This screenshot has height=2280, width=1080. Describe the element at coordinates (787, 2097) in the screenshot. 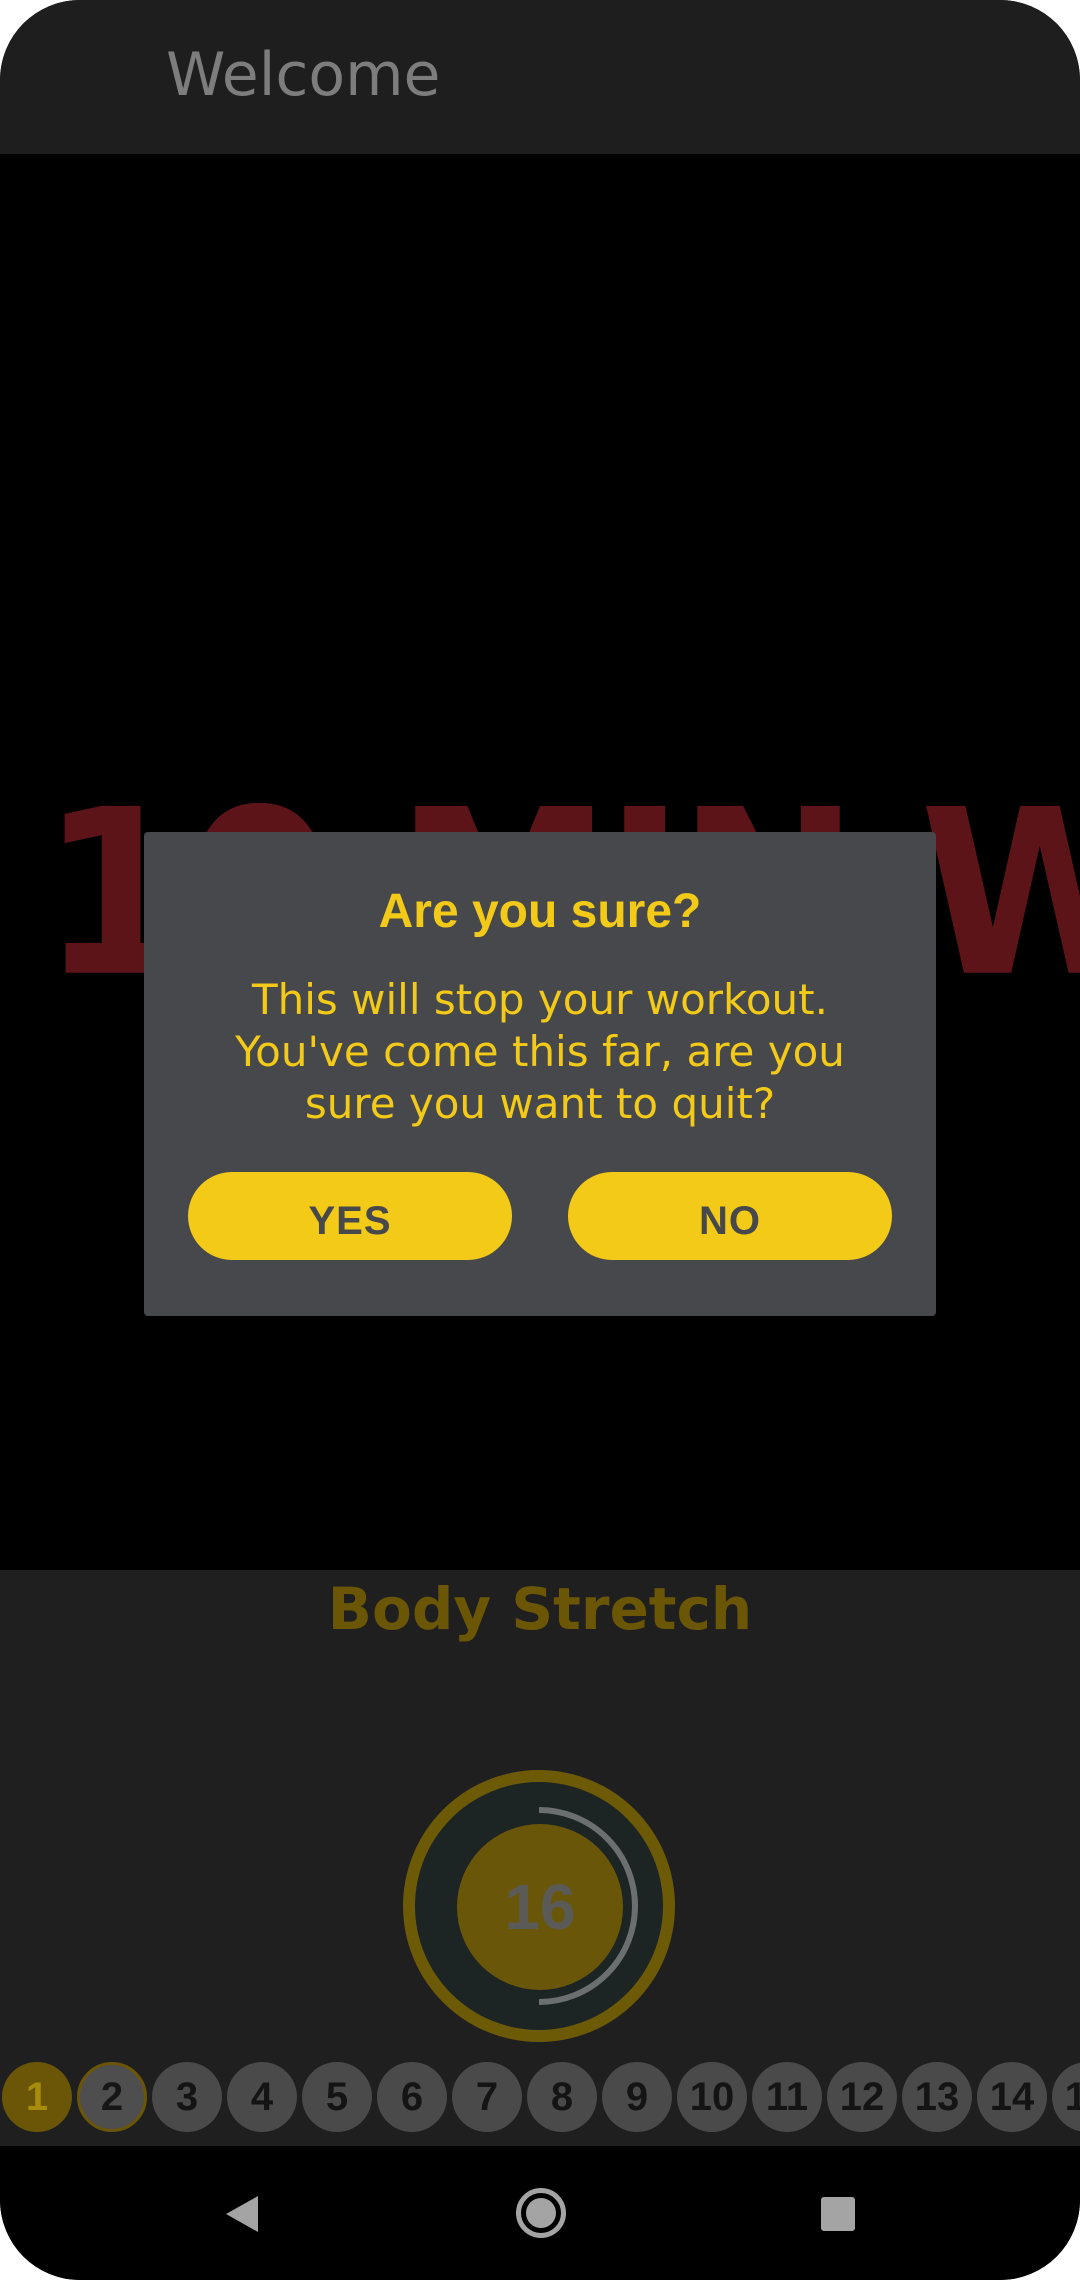

I see `step-indicator: 11` at that location.